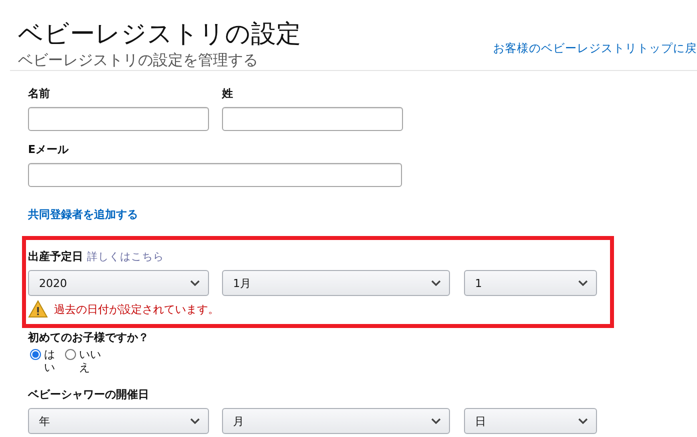 Image resolution: width=697 pixels, height=437 pixels. Describe the element at coordinates (50, 361) in the screenshot. I see `radio-label: はい` at that location.